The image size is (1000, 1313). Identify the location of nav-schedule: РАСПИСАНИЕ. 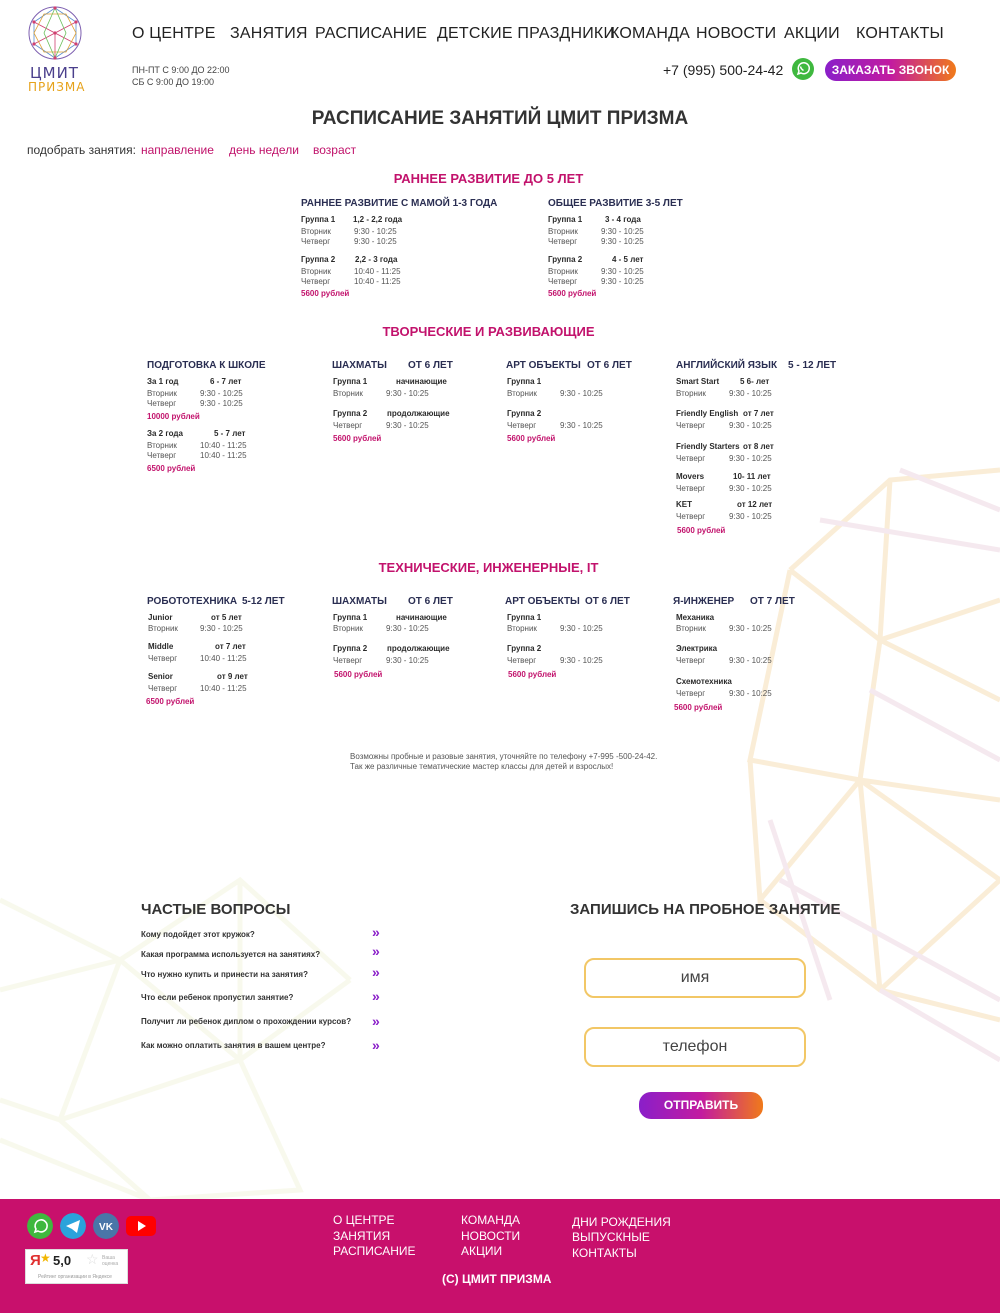
(371, 34).